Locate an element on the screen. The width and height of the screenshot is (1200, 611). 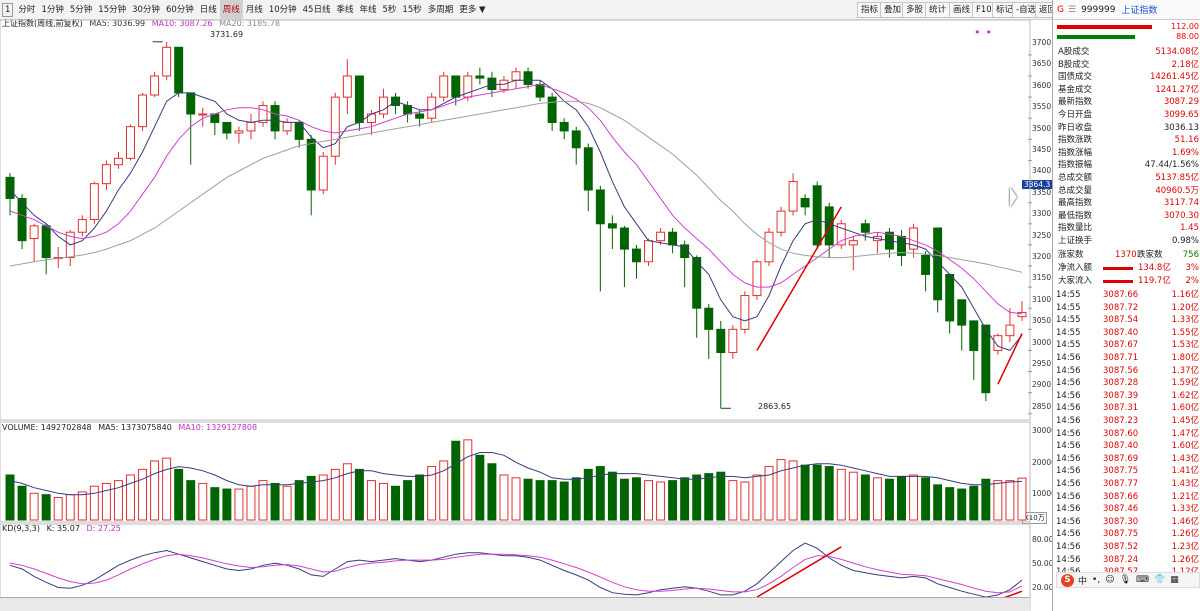
stat-label: 指数涨跌 is located at coordinates (1075, 140).